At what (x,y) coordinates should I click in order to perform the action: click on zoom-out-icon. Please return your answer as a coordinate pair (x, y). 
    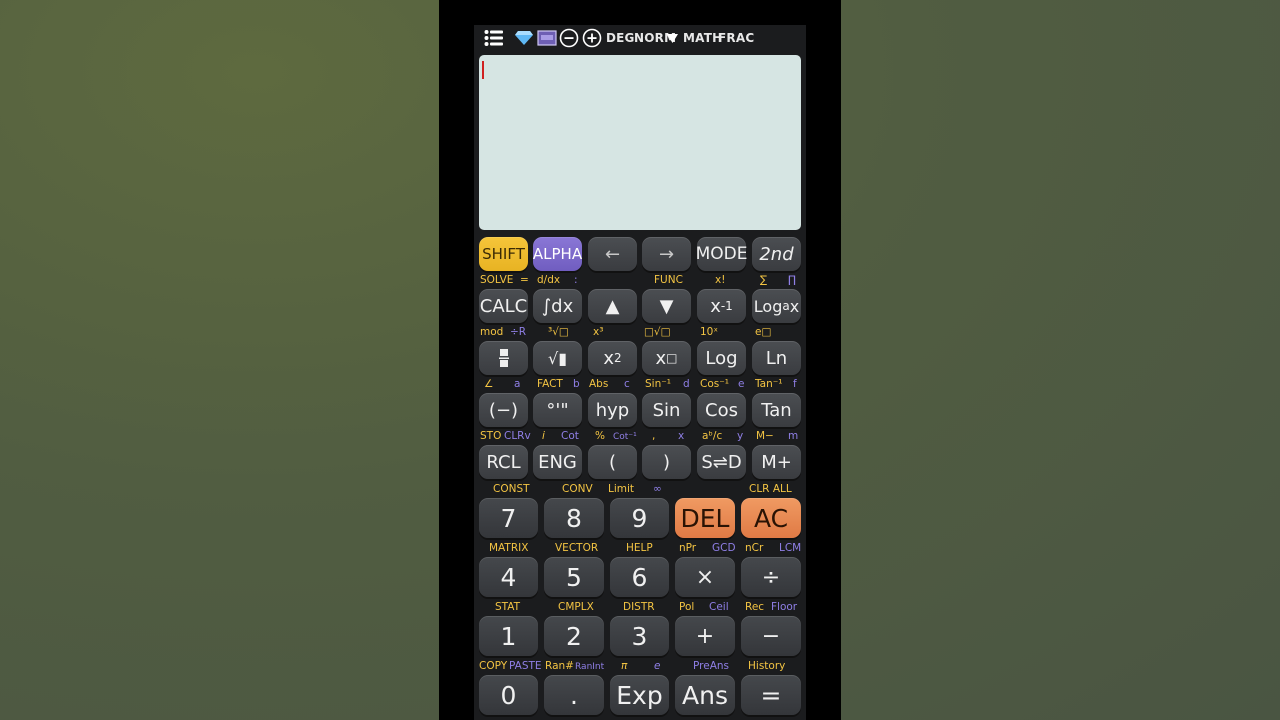
    Looking at the image, I should click on (569, 38).